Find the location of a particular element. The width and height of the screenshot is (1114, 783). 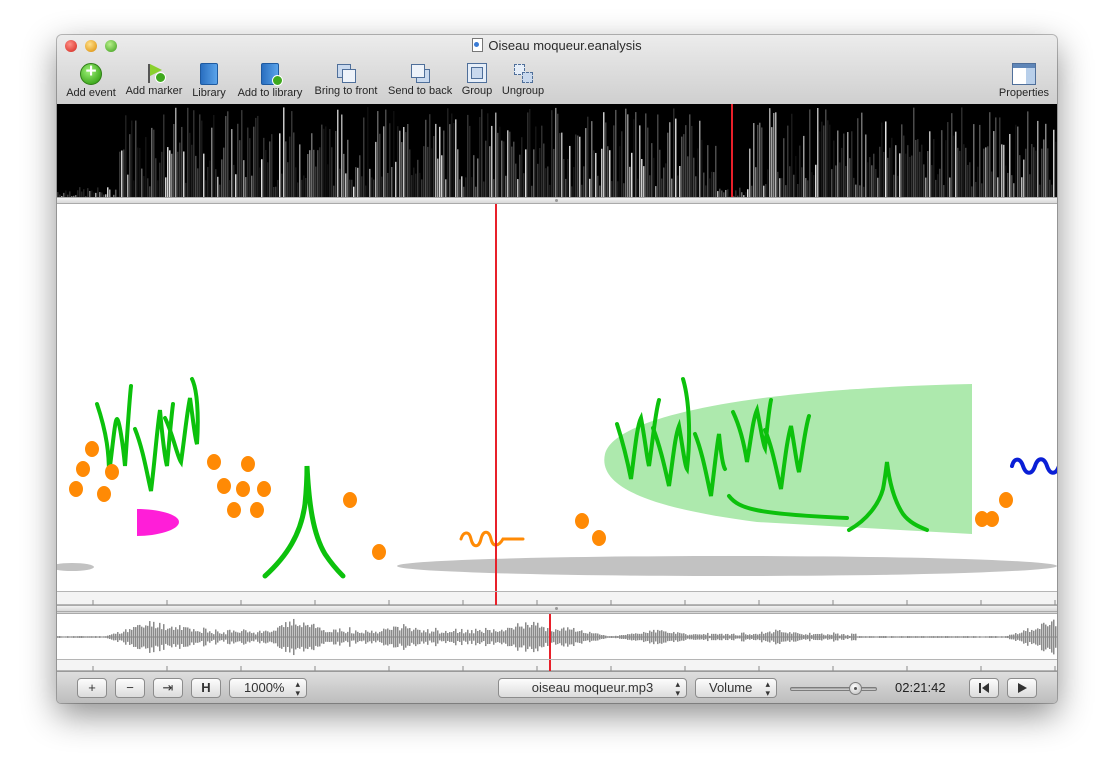

group-button: Group is located at coordinates (477, 82).